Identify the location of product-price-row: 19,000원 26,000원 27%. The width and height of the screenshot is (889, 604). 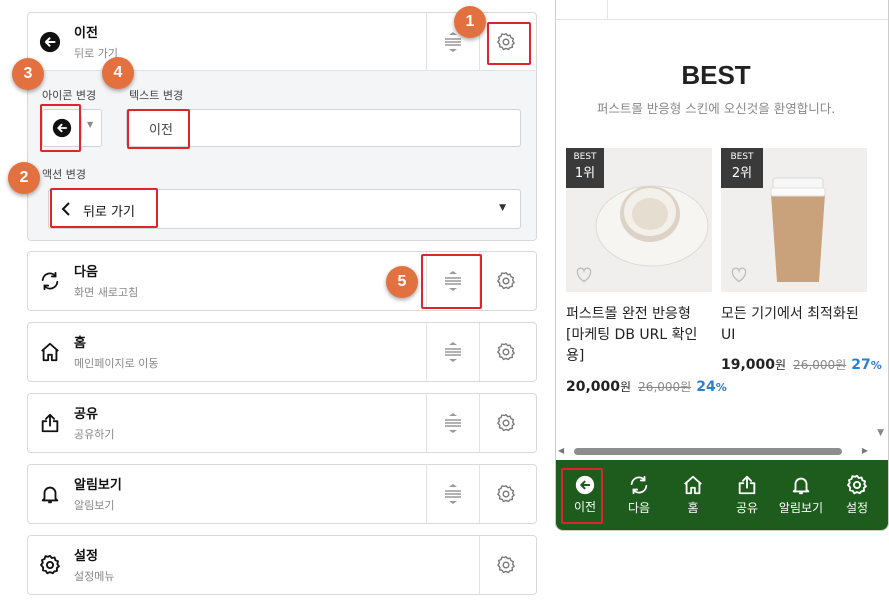
(801, 363).